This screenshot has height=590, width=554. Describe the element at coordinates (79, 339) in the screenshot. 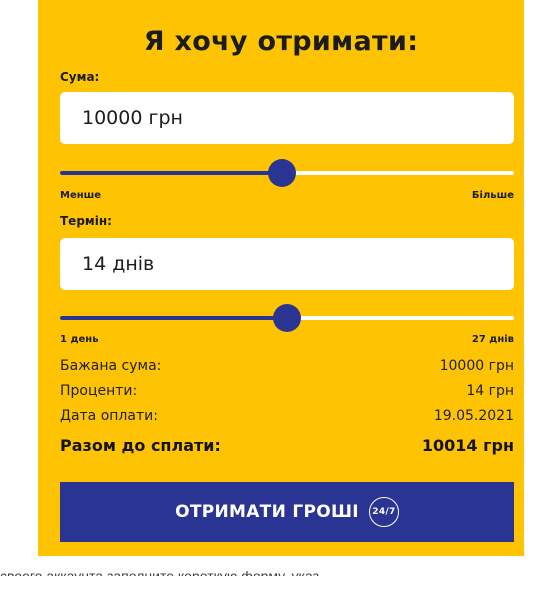

I see `term-min-label: 1 день` at that location.